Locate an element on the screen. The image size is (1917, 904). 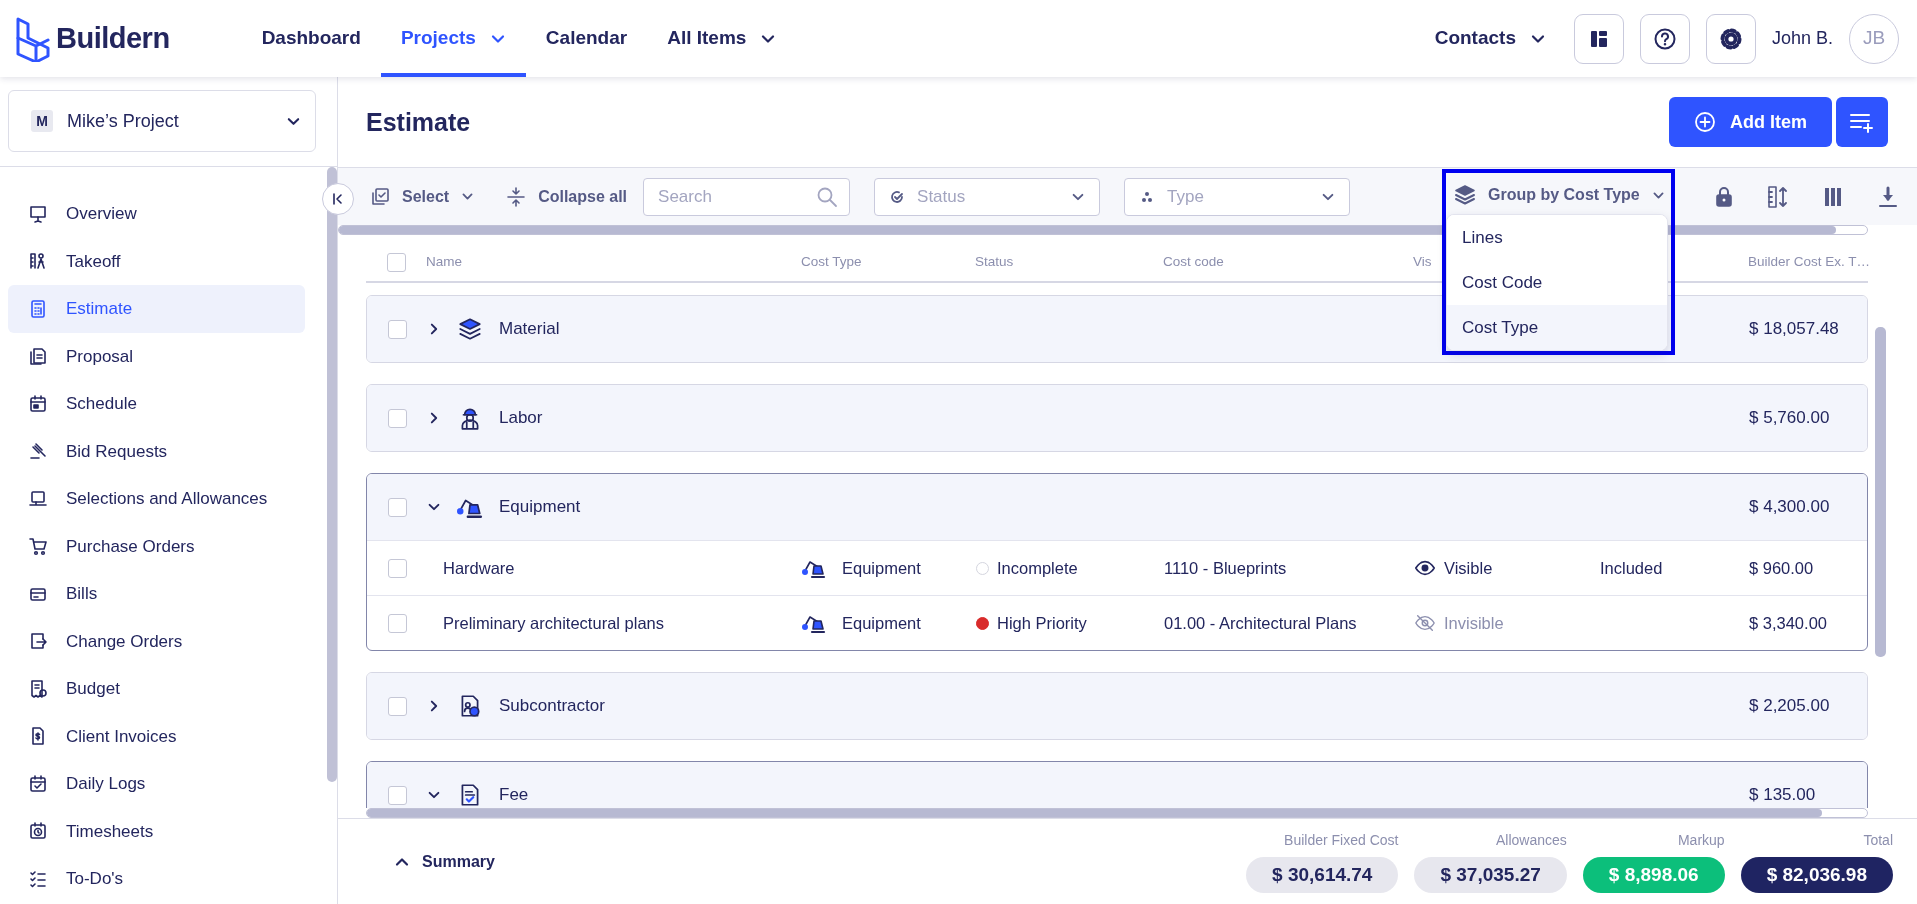
cube-logo-icon is located at coordinates (33, 38).